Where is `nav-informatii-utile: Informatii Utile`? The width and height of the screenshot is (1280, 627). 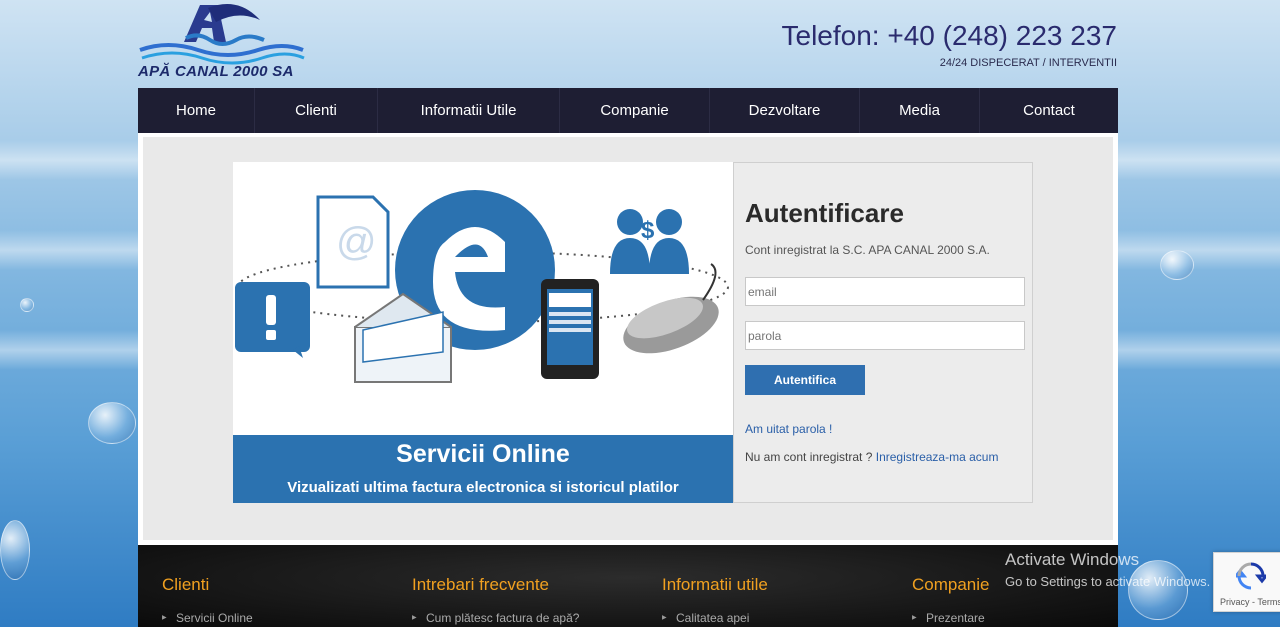 nav-informatii-utile: Informatii Utile is located at coordinates (469, 110).